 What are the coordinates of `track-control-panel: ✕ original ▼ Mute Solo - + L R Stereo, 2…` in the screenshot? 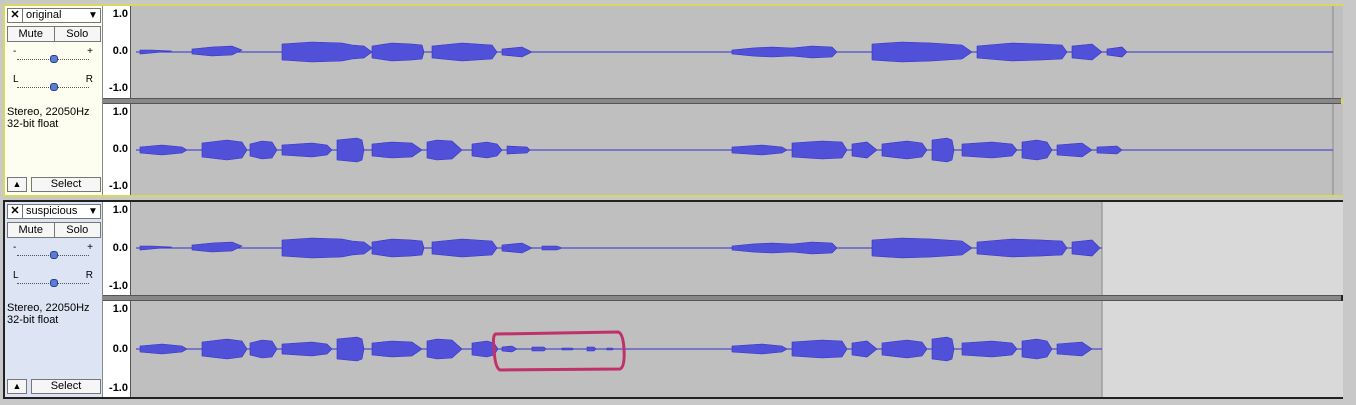 It's located at (54, 100).